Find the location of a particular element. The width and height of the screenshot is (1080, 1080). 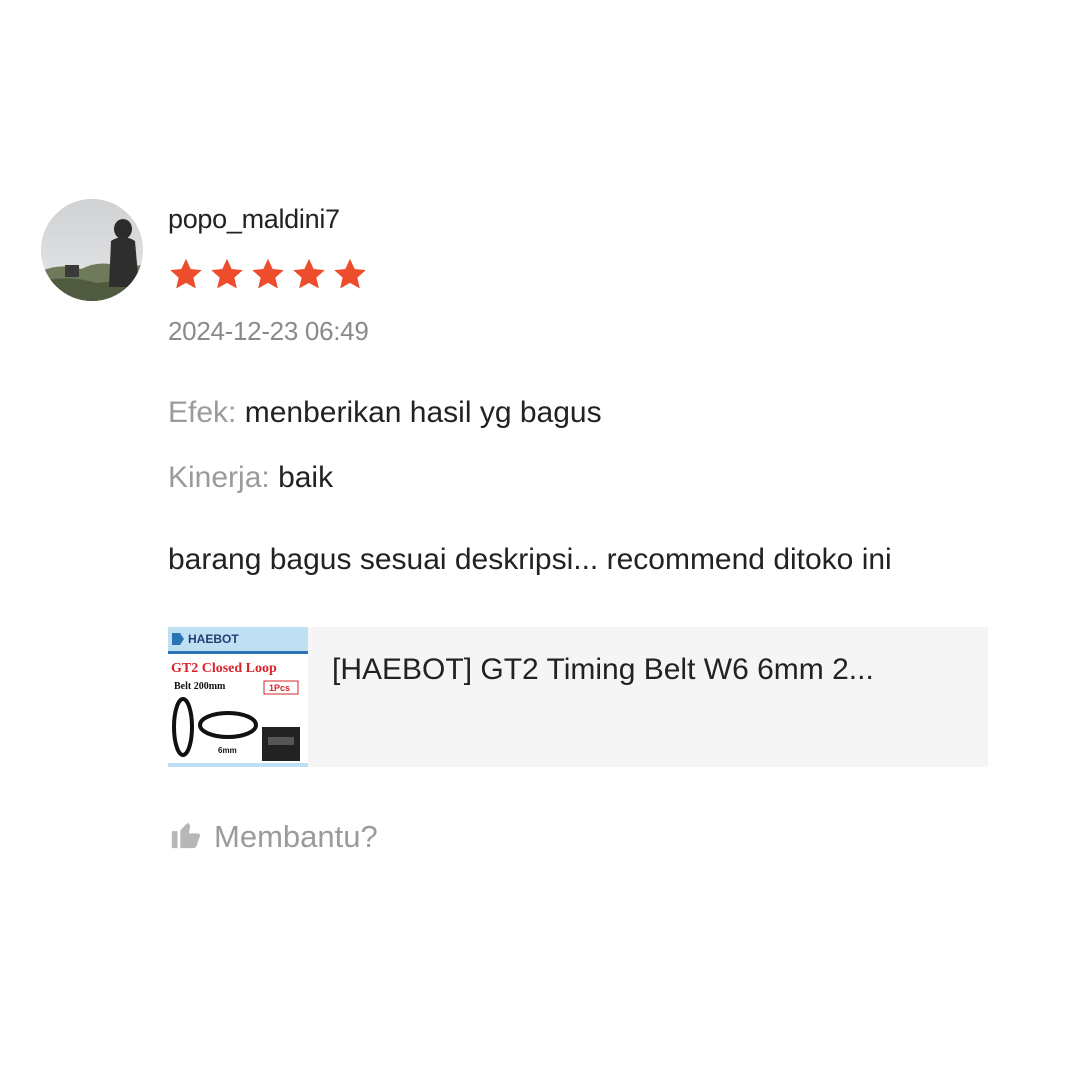

attribute-effect: Efek: menberikan hasil yg bagus is located at coordinates (385, 413).